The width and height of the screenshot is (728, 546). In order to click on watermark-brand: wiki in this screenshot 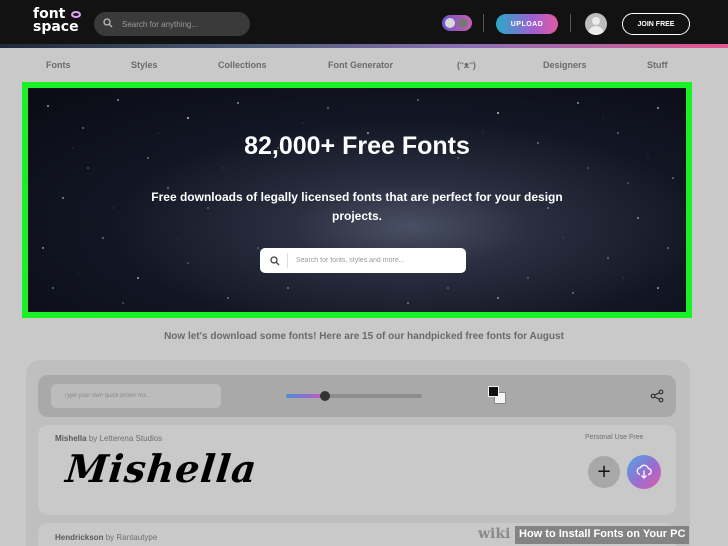, I will do `click(494, 534)`.